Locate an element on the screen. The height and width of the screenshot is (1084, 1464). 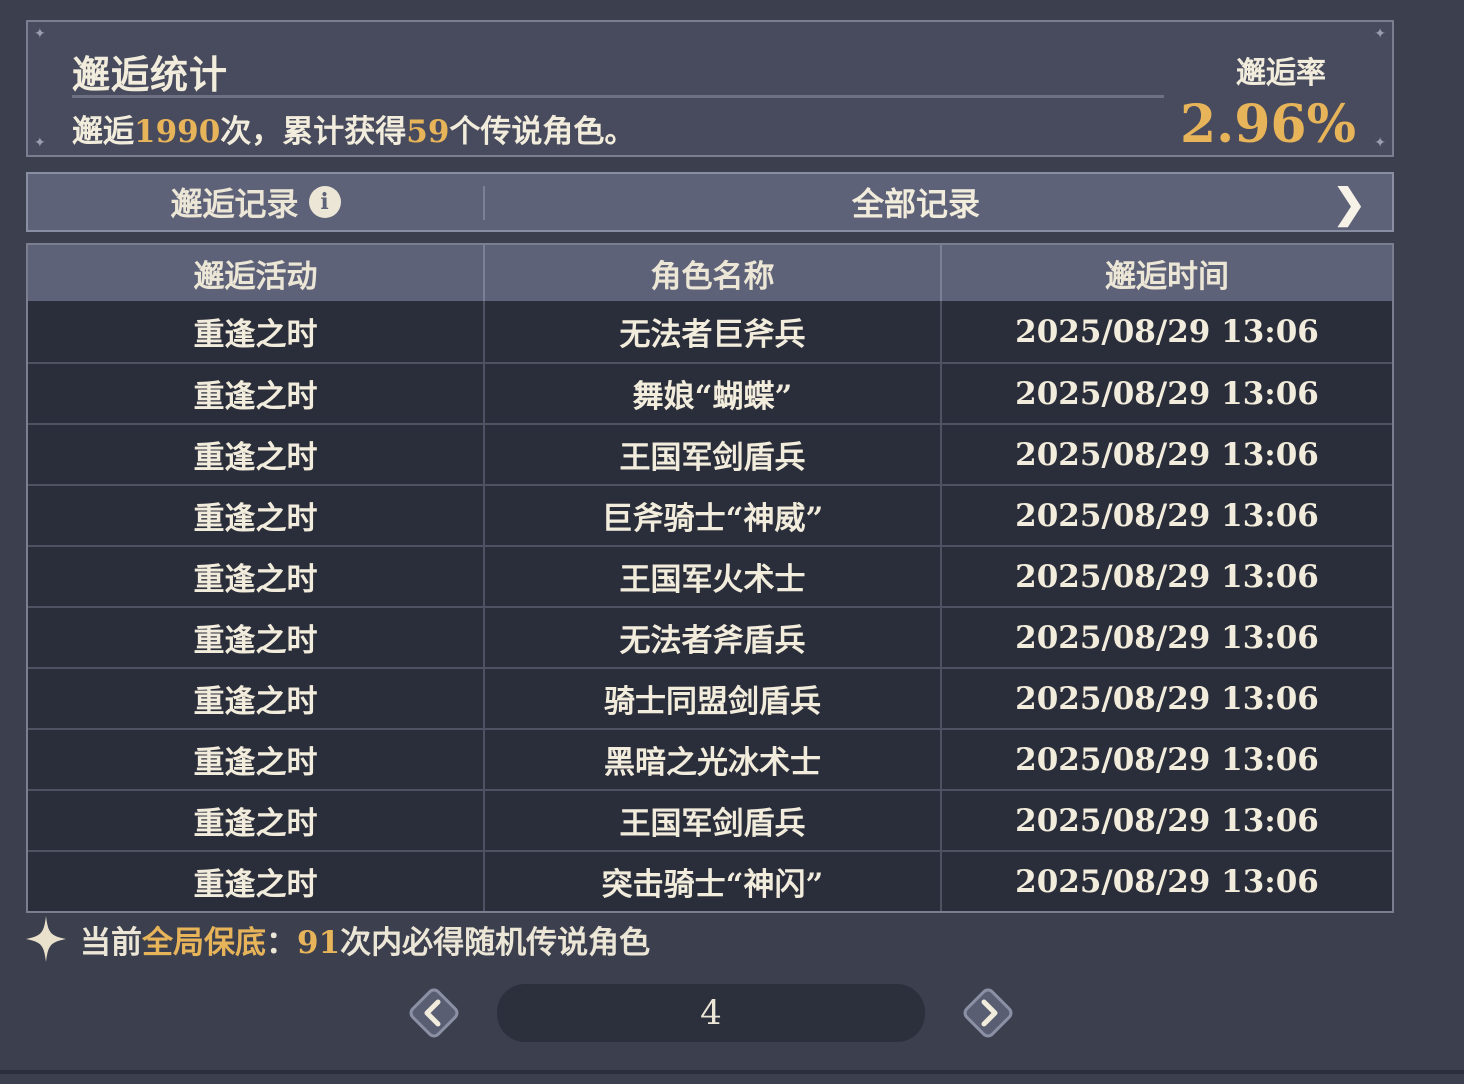
records-label-group: 邂逅记录 i is located at coordinates (255, 202).